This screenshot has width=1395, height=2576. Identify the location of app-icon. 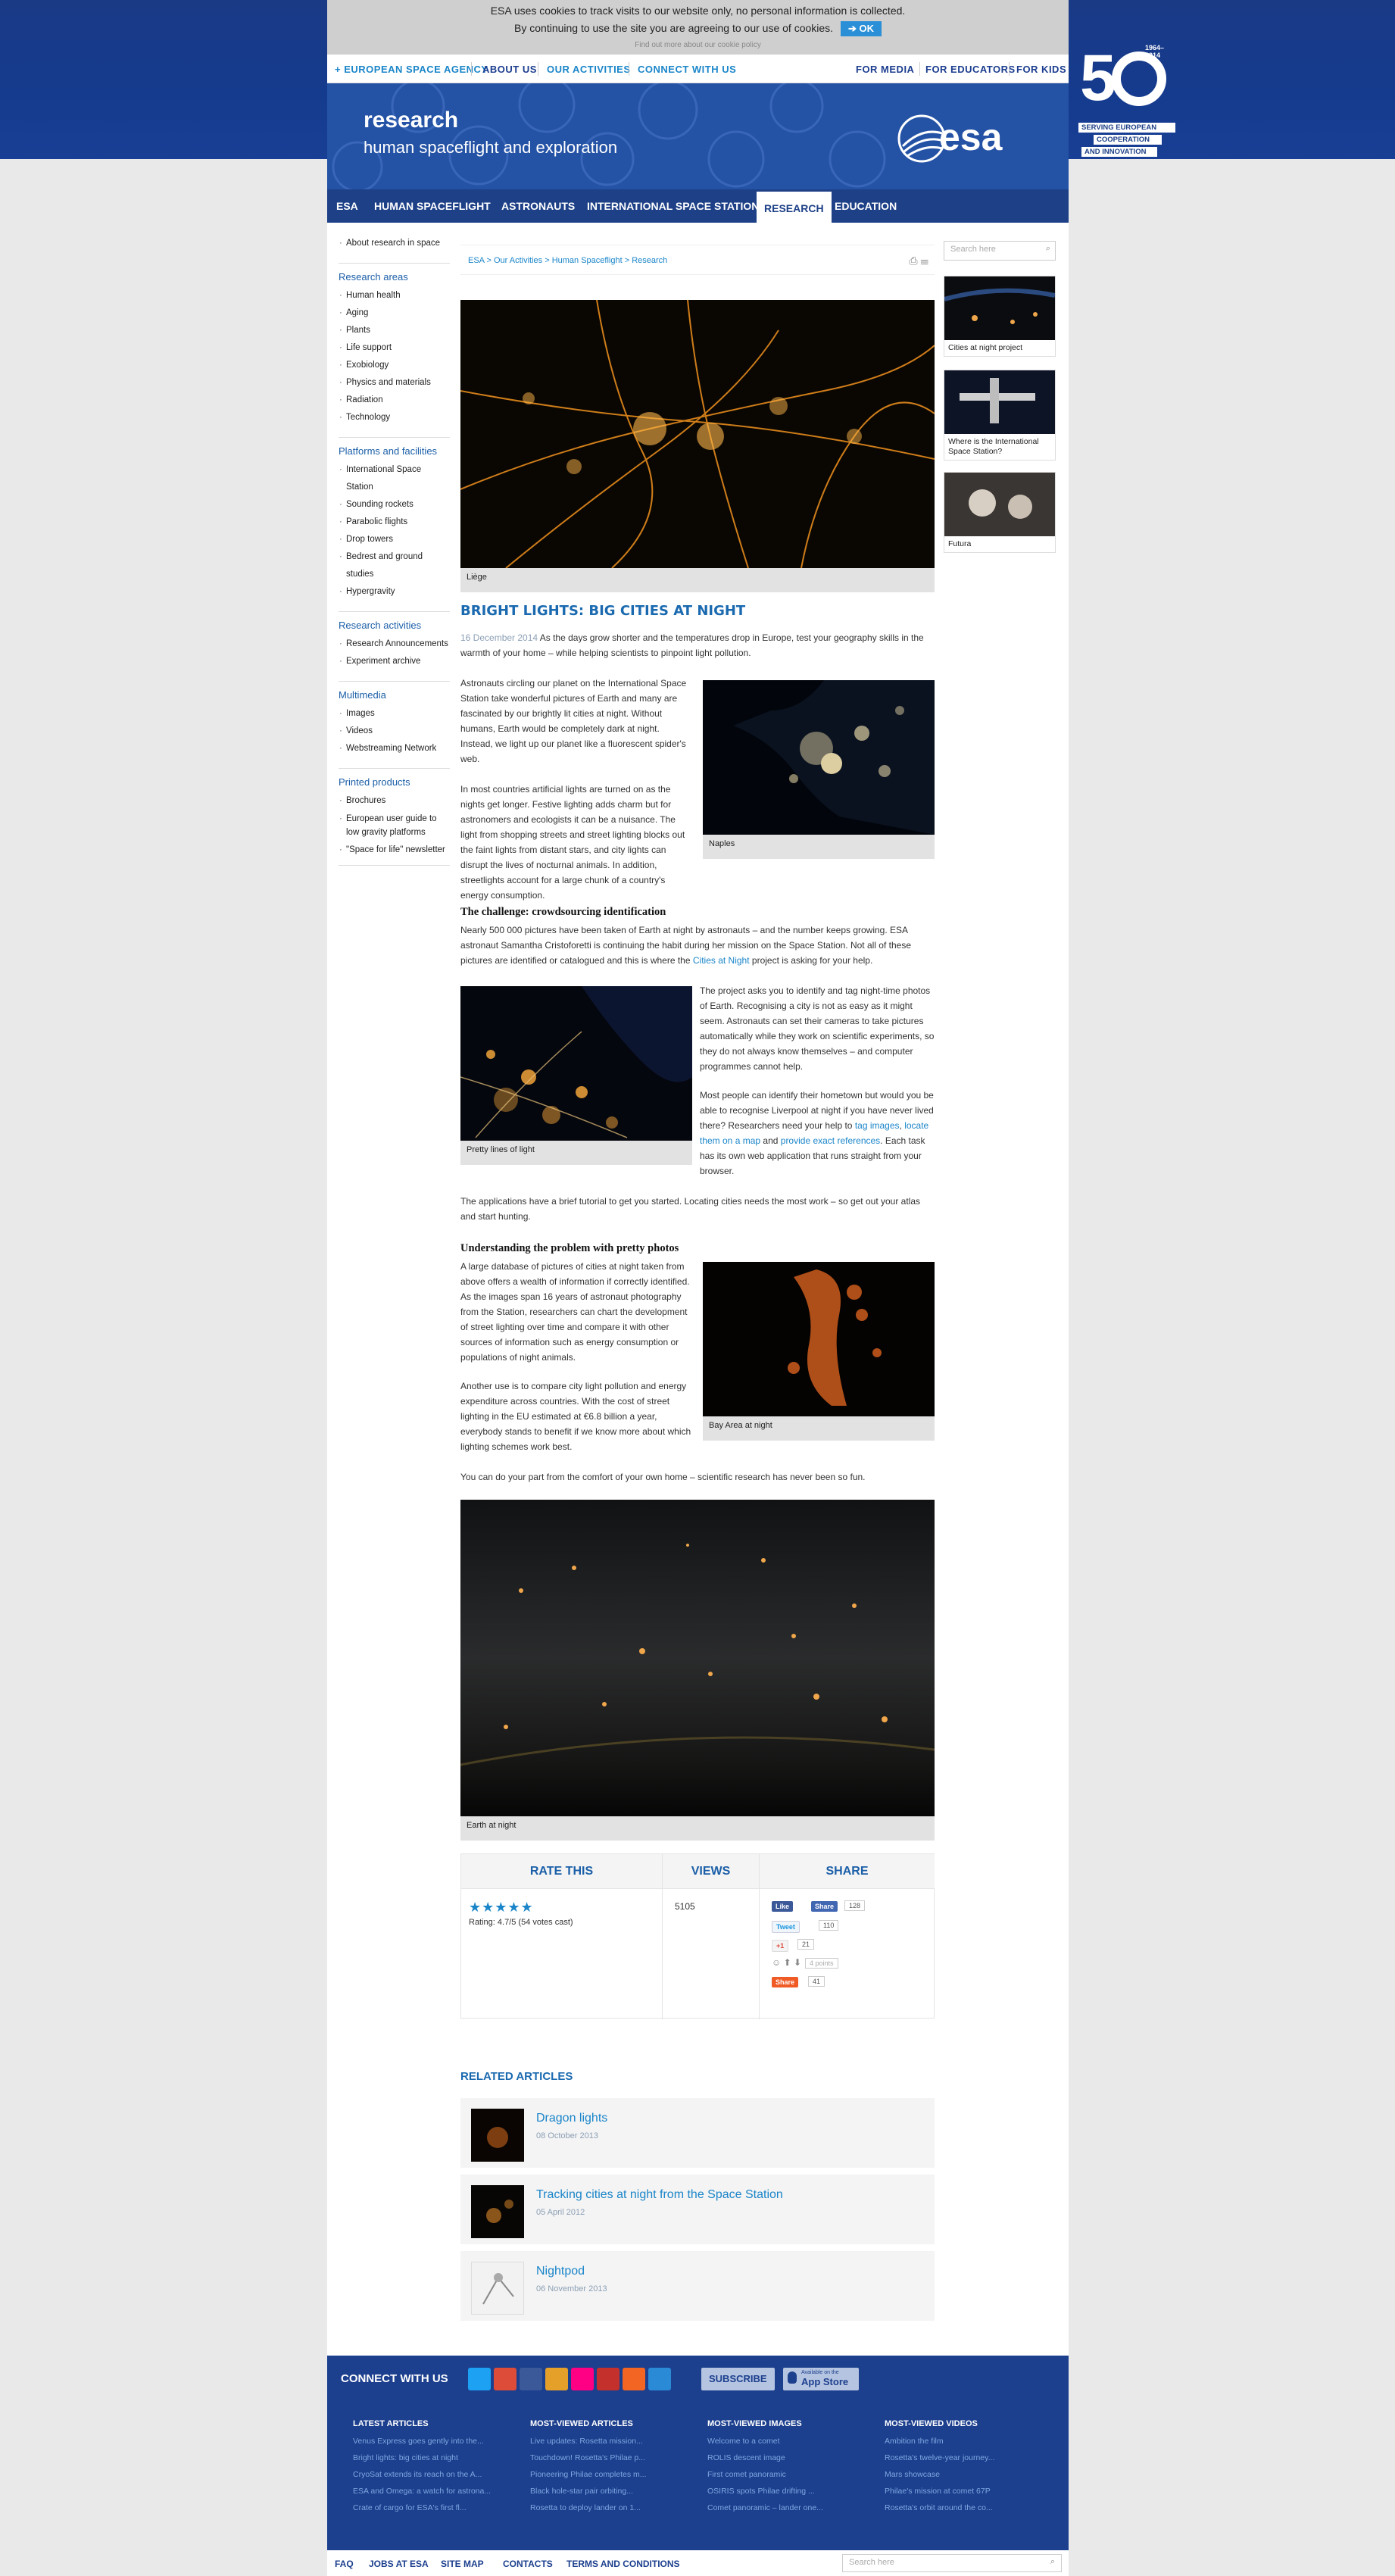
(659, 2379).